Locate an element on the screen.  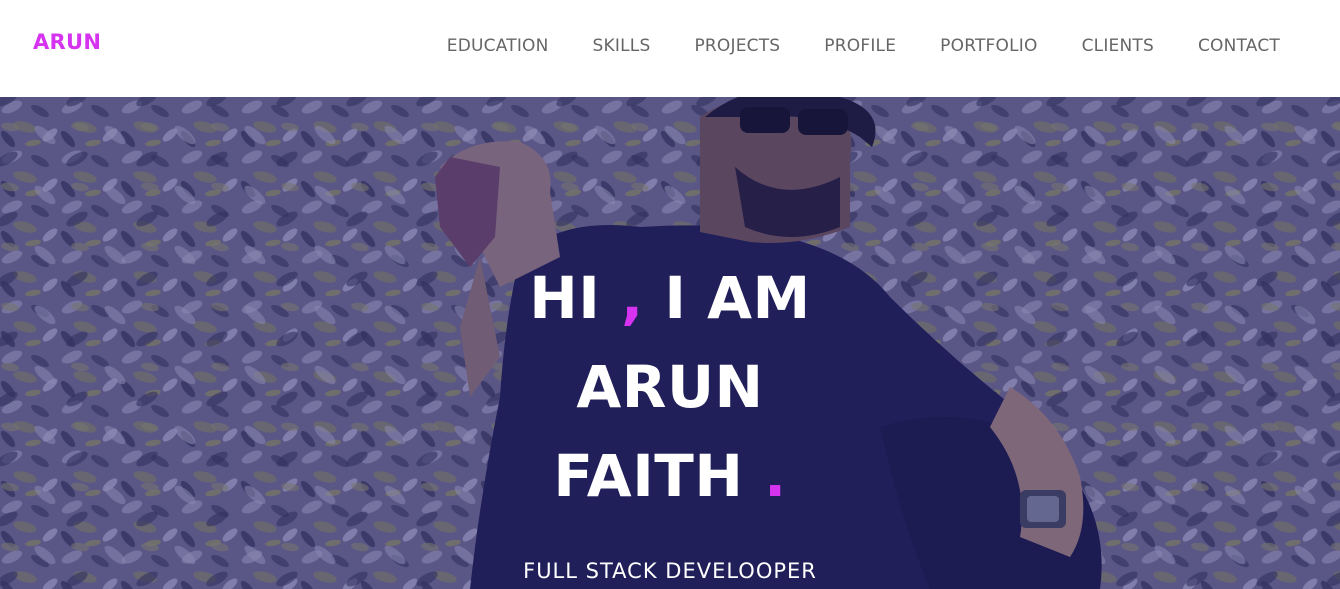
nav-link-skills: SKILLS is located at coordinates (622, 46).